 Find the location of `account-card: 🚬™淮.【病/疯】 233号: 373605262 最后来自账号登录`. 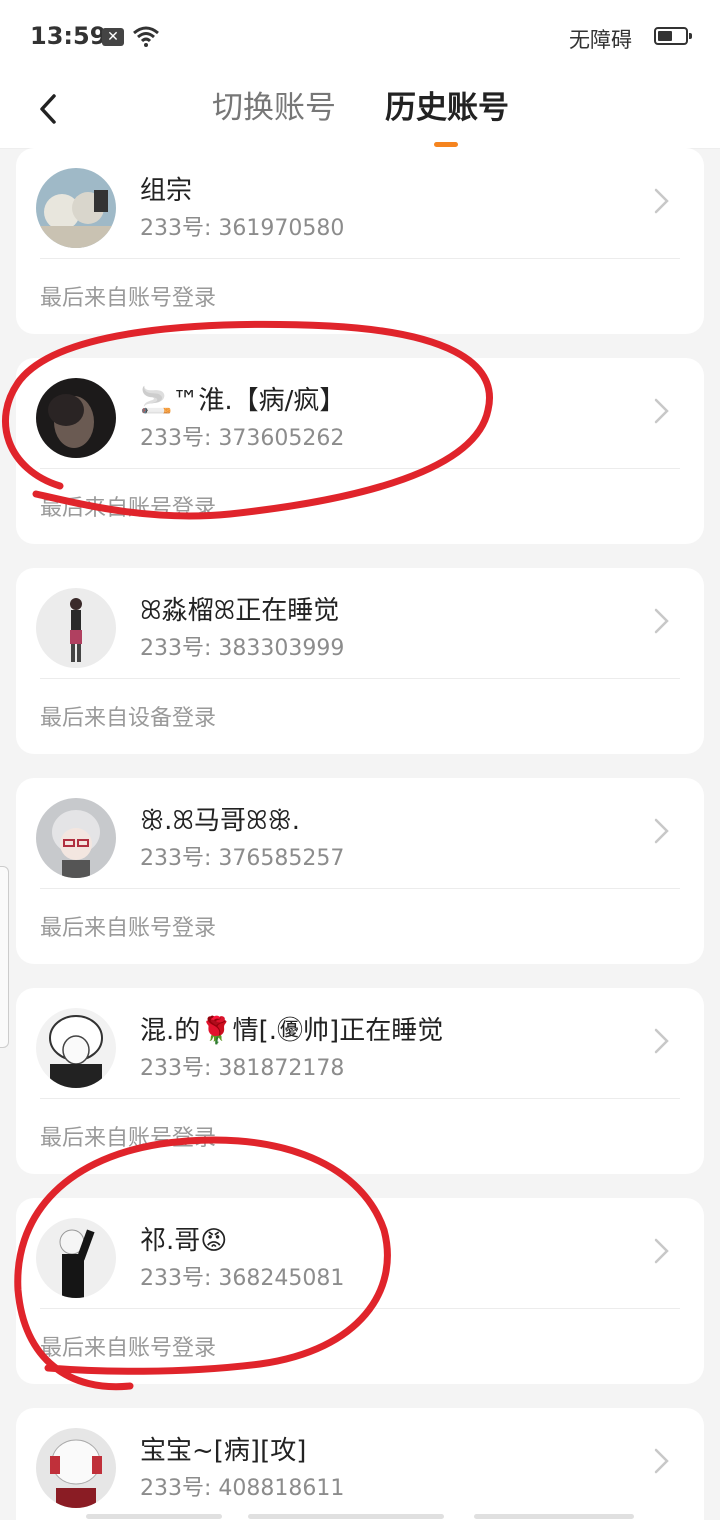

account-card: 🚬™淮.【病/疯】 233号: 373605262 最后来自账号登录 is located at coordinates (360, 451).